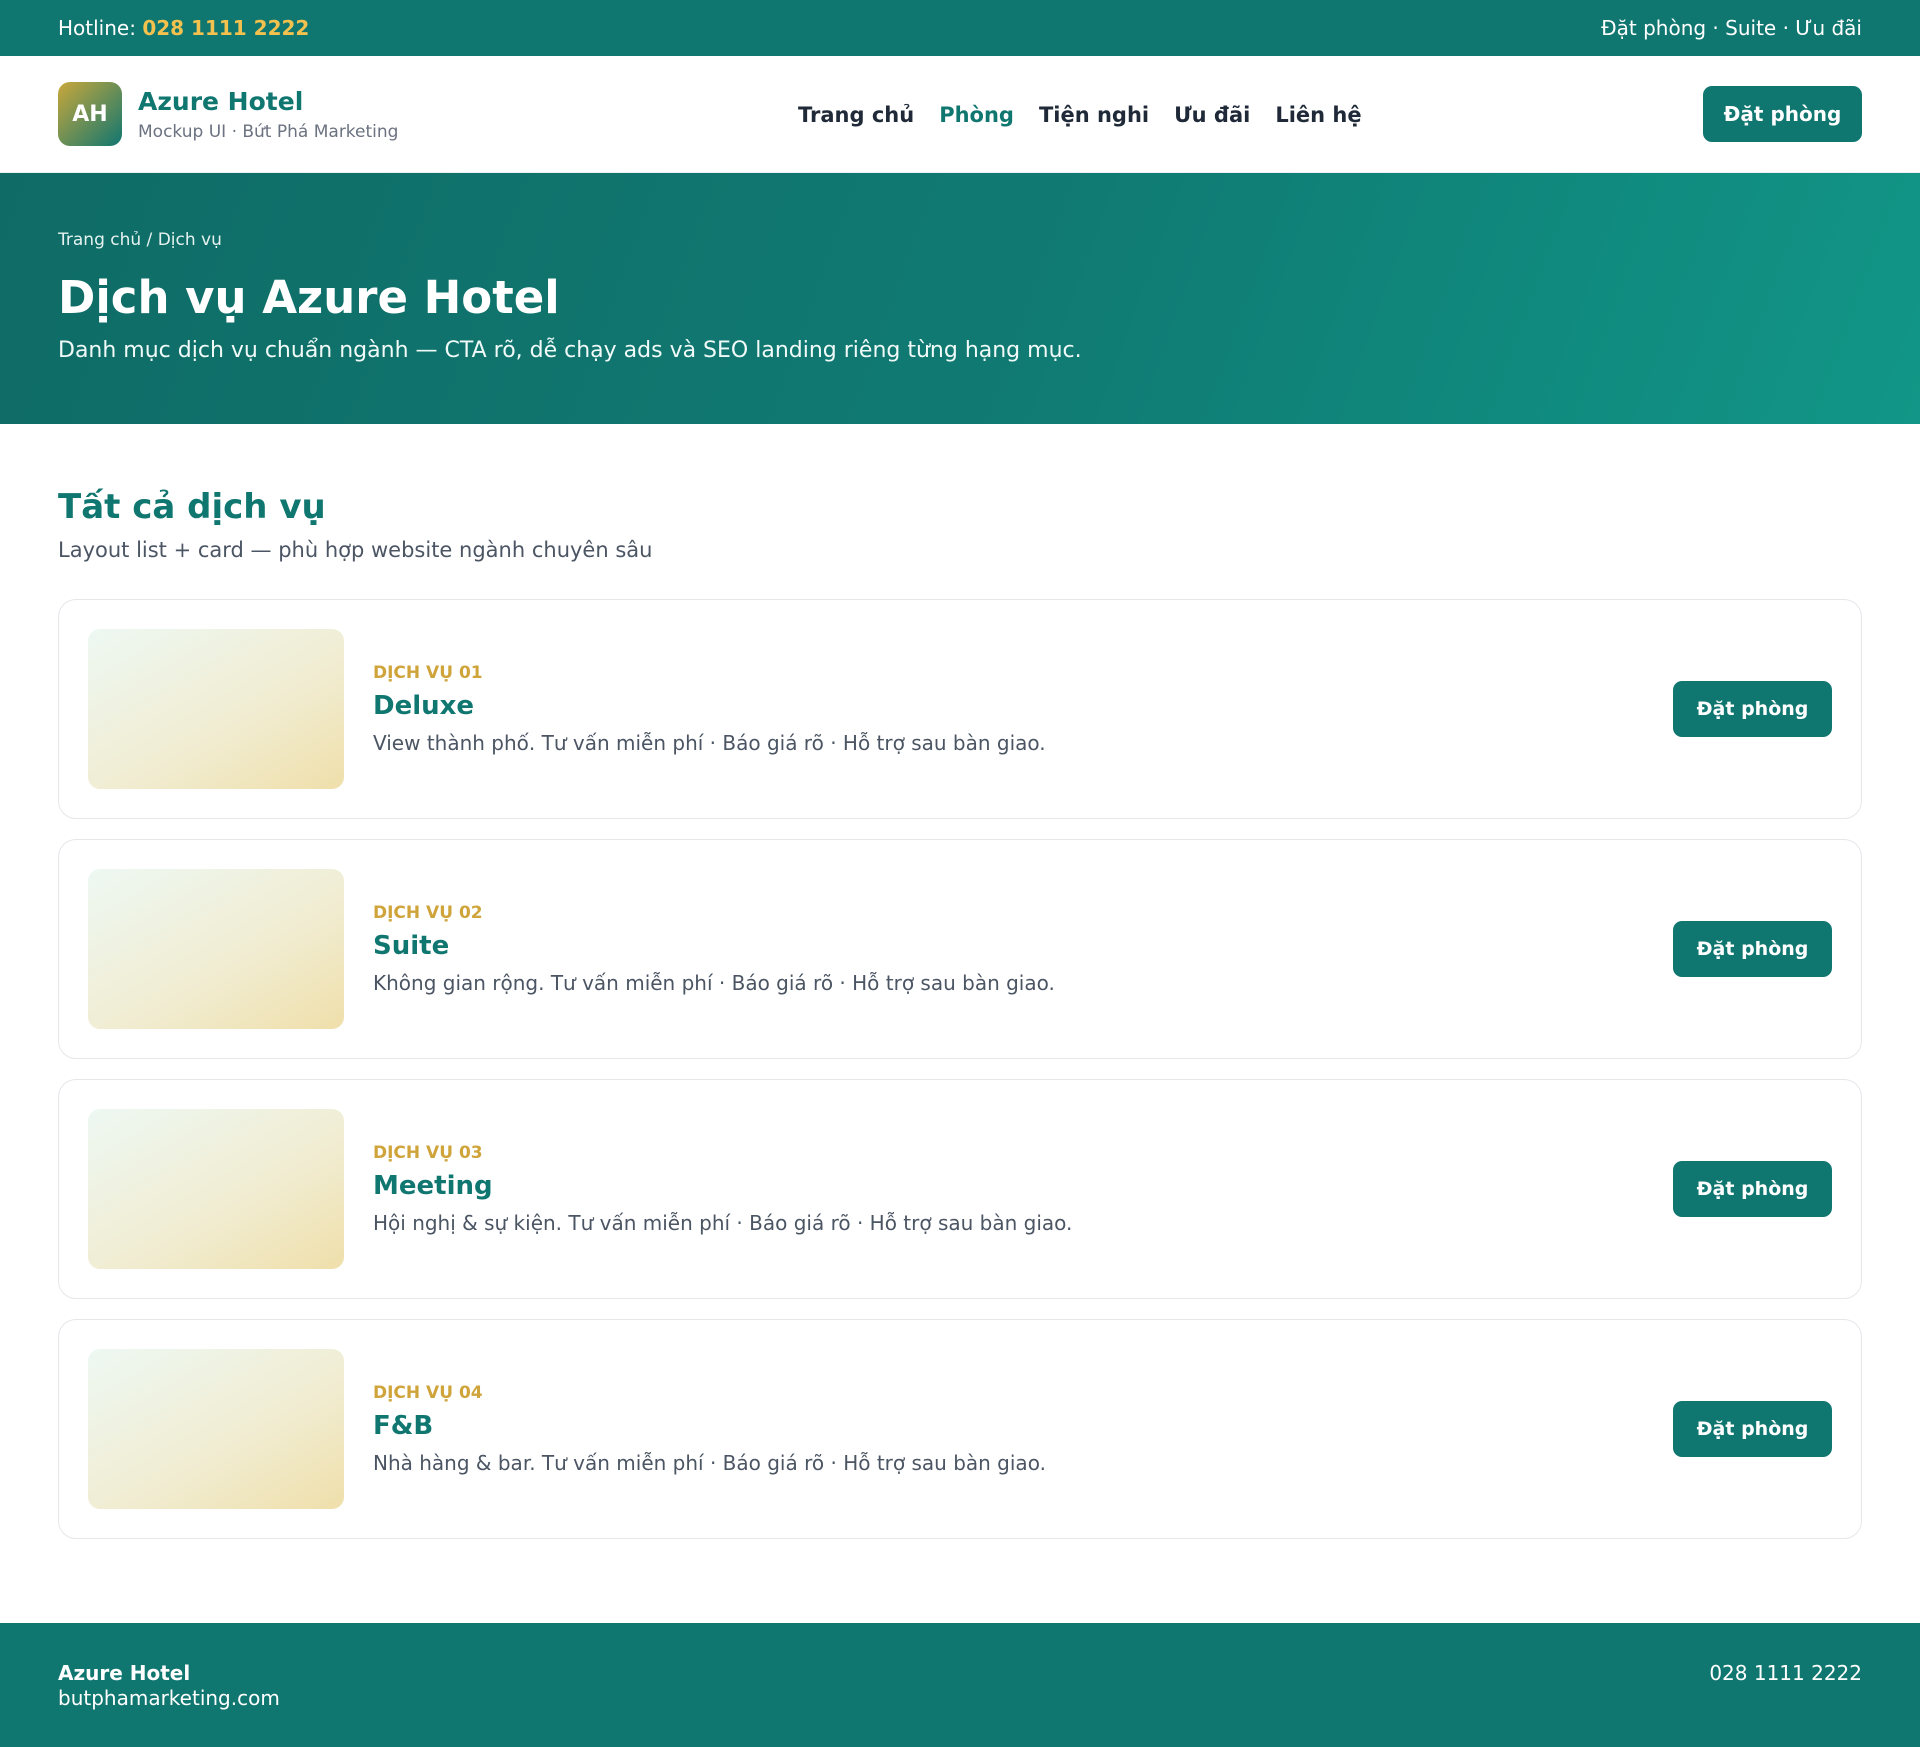 Image resolution: width=1920 pixels, height=1747 pixels. I want to click on book-meeting-button: Đặt phòng, so click(1752, 1189).